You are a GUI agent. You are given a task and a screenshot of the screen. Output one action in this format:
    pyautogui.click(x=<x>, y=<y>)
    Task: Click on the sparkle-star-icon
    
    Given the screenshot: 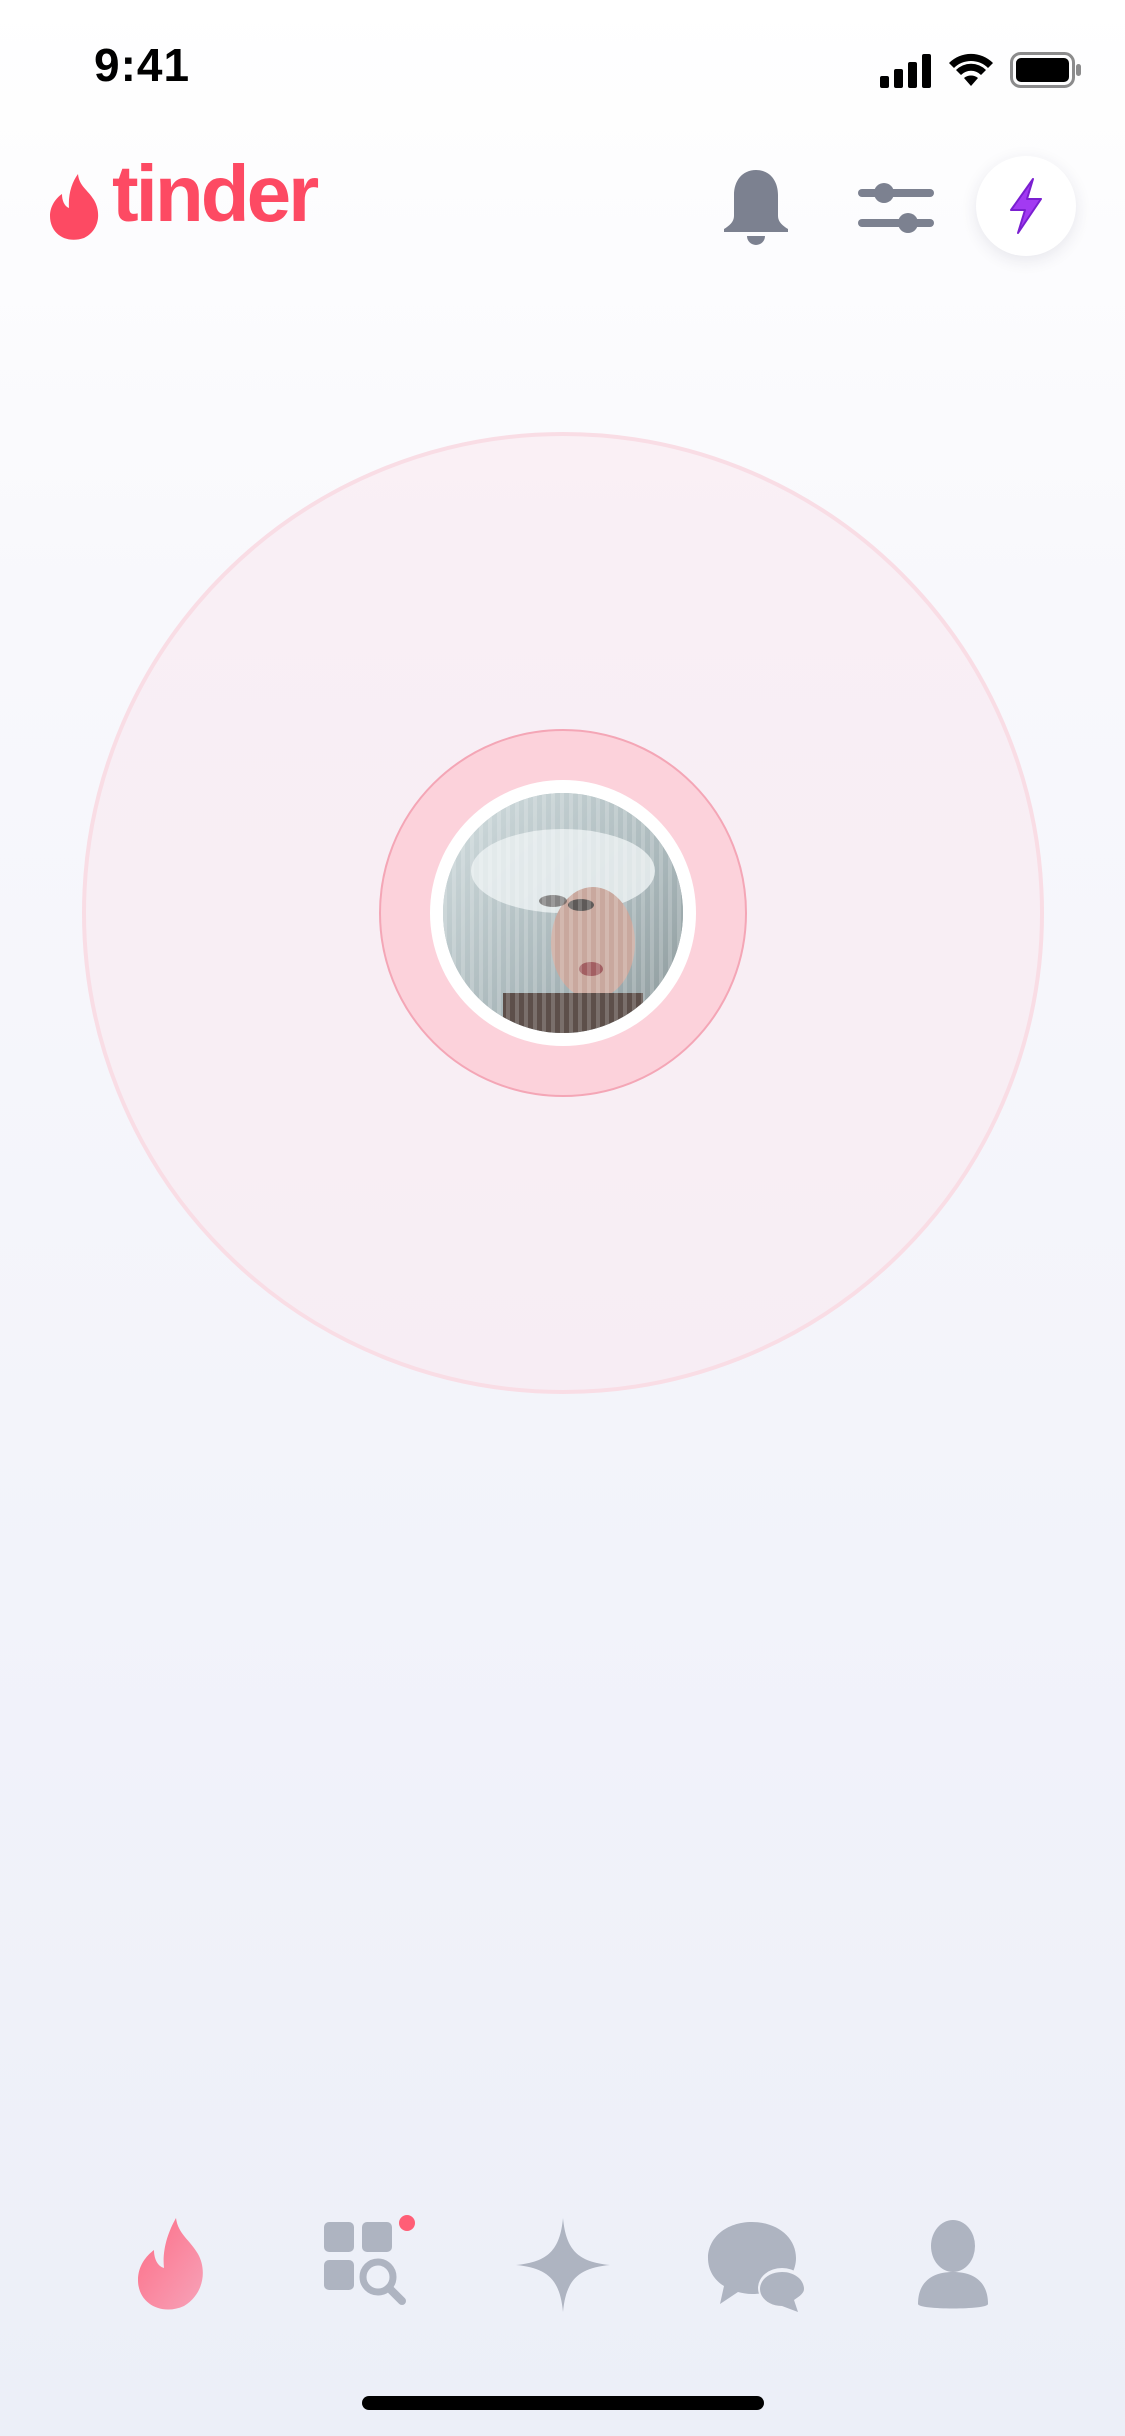 What is the action you would take?
    pyautogui.click(x=563, y=2265)
    